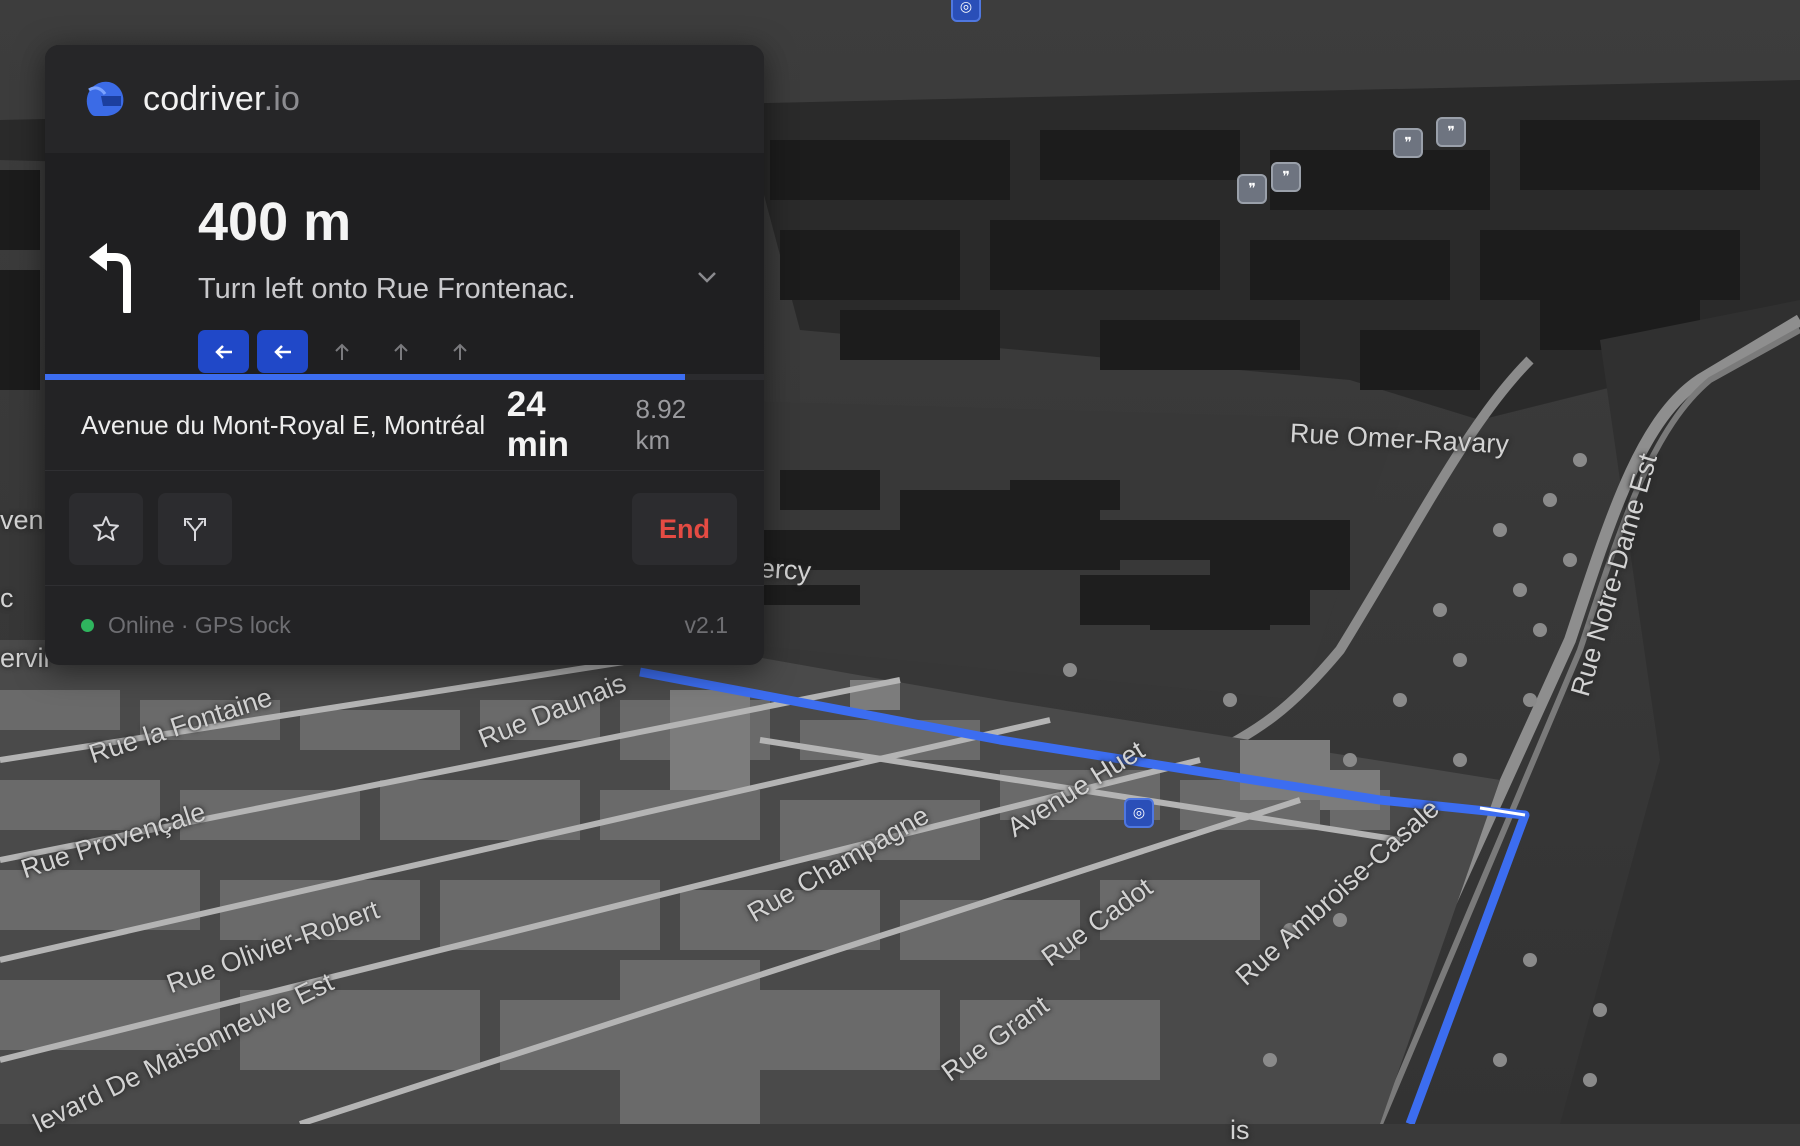  I want to click on end-navigation-button: End, so click(684, 529).